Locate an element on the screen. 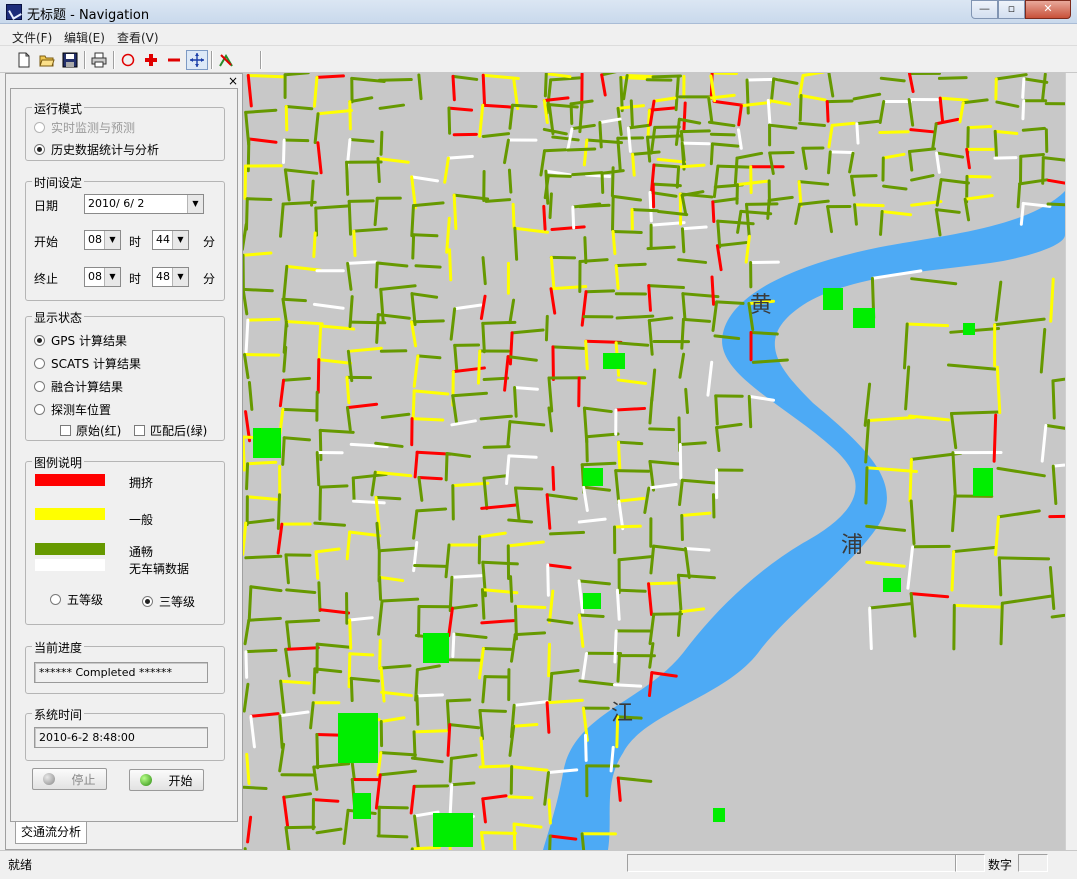 The height and width of the screenshot is (879, 1077). save-icon is located at coordinates (70, 60).